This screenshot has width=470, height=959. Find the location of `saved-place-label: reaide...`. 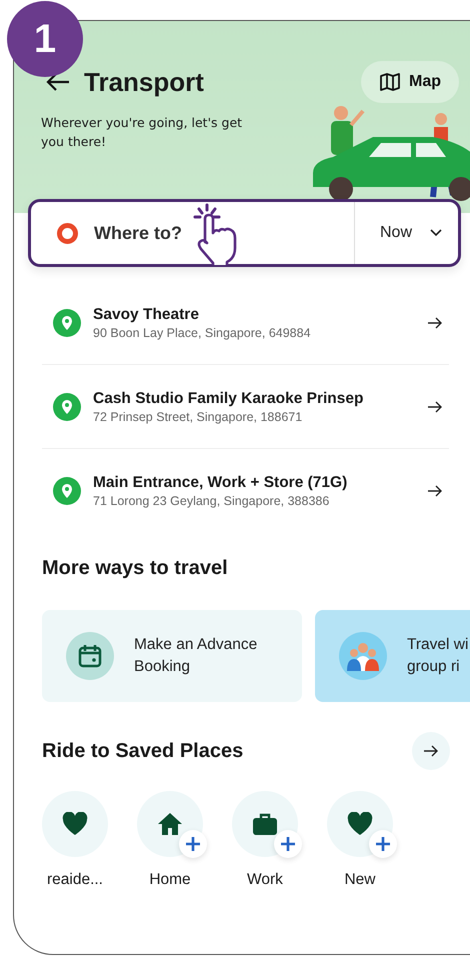

saved-place-label: reaide... is located at coordinates (74, 880).